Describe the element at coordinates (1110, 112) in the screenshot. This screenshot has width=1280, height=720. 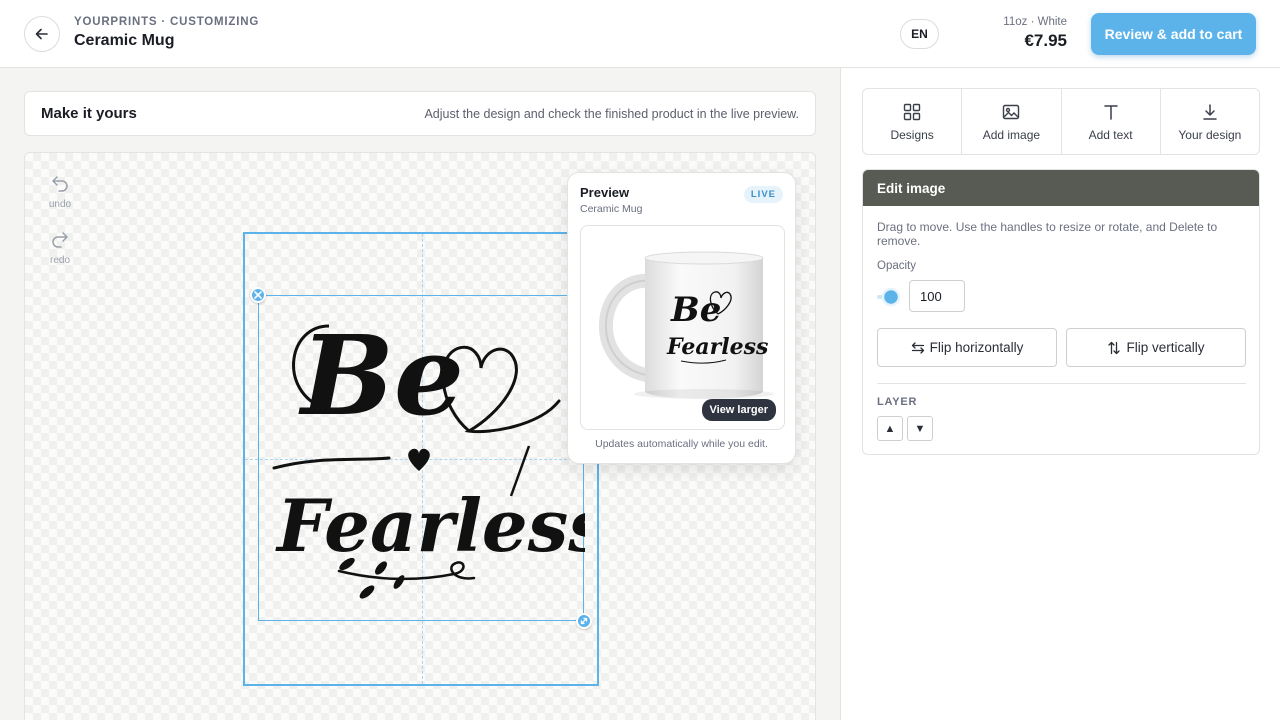
I see `text-icon` at that location.